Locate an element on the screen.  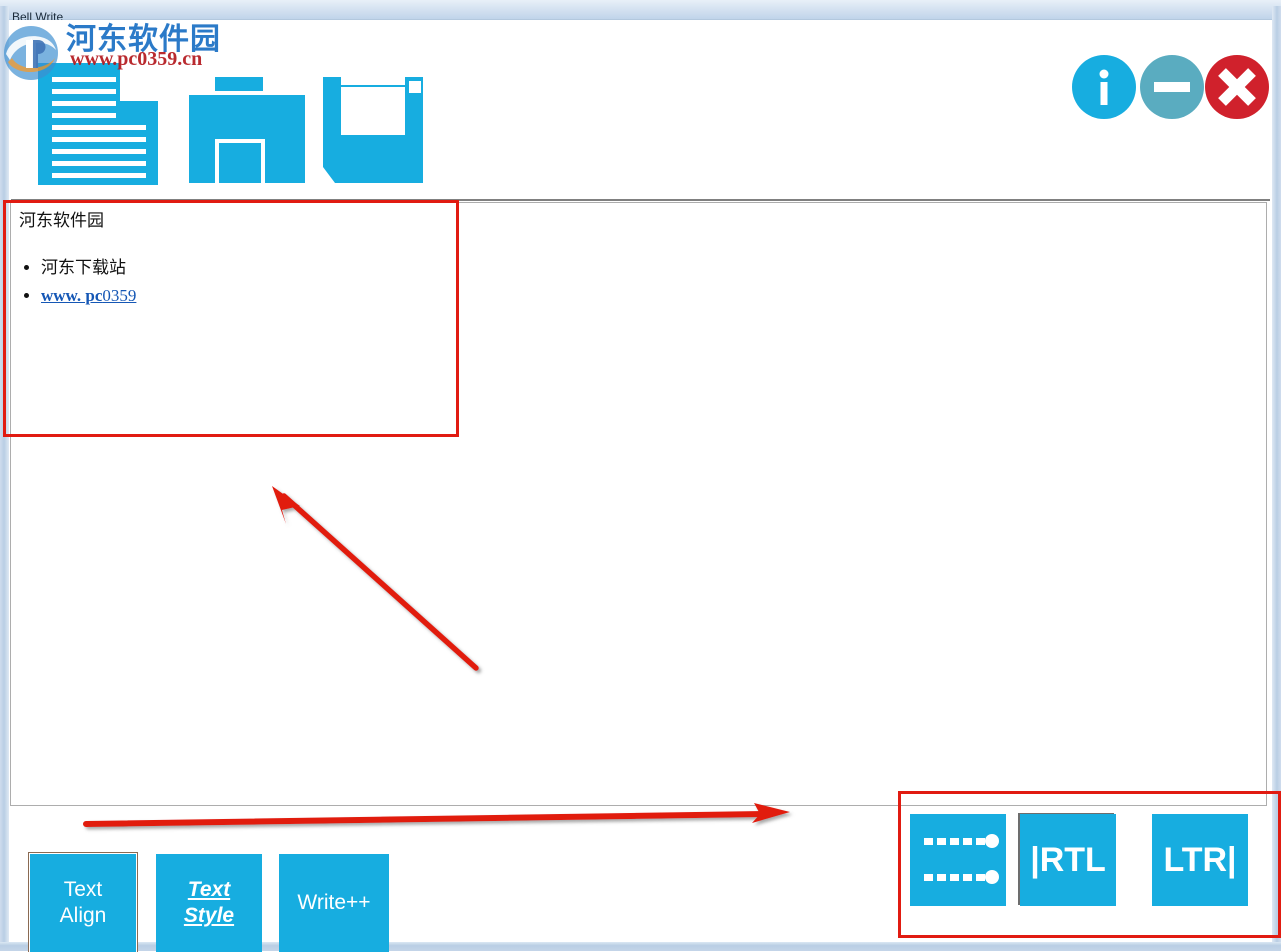
text-style-button: Text Style is located at coordinates (209, 903).